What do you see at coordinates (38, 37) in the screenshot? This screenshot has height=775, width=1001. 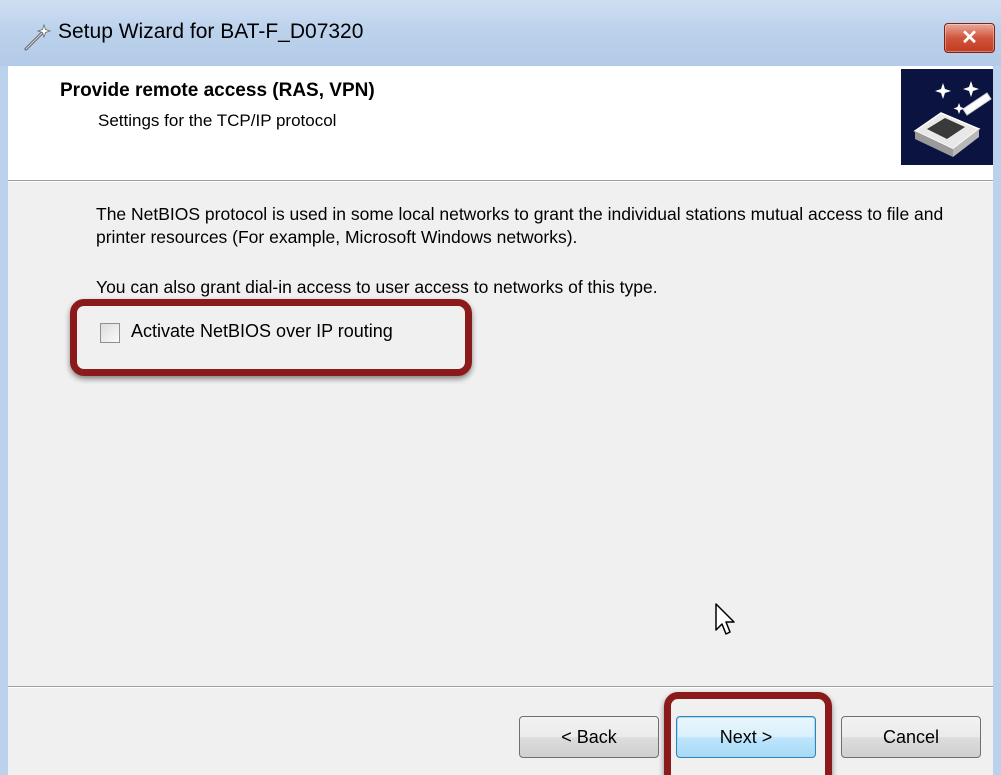 I see `wizard-wand-icon` at bounding box center [38, 37].